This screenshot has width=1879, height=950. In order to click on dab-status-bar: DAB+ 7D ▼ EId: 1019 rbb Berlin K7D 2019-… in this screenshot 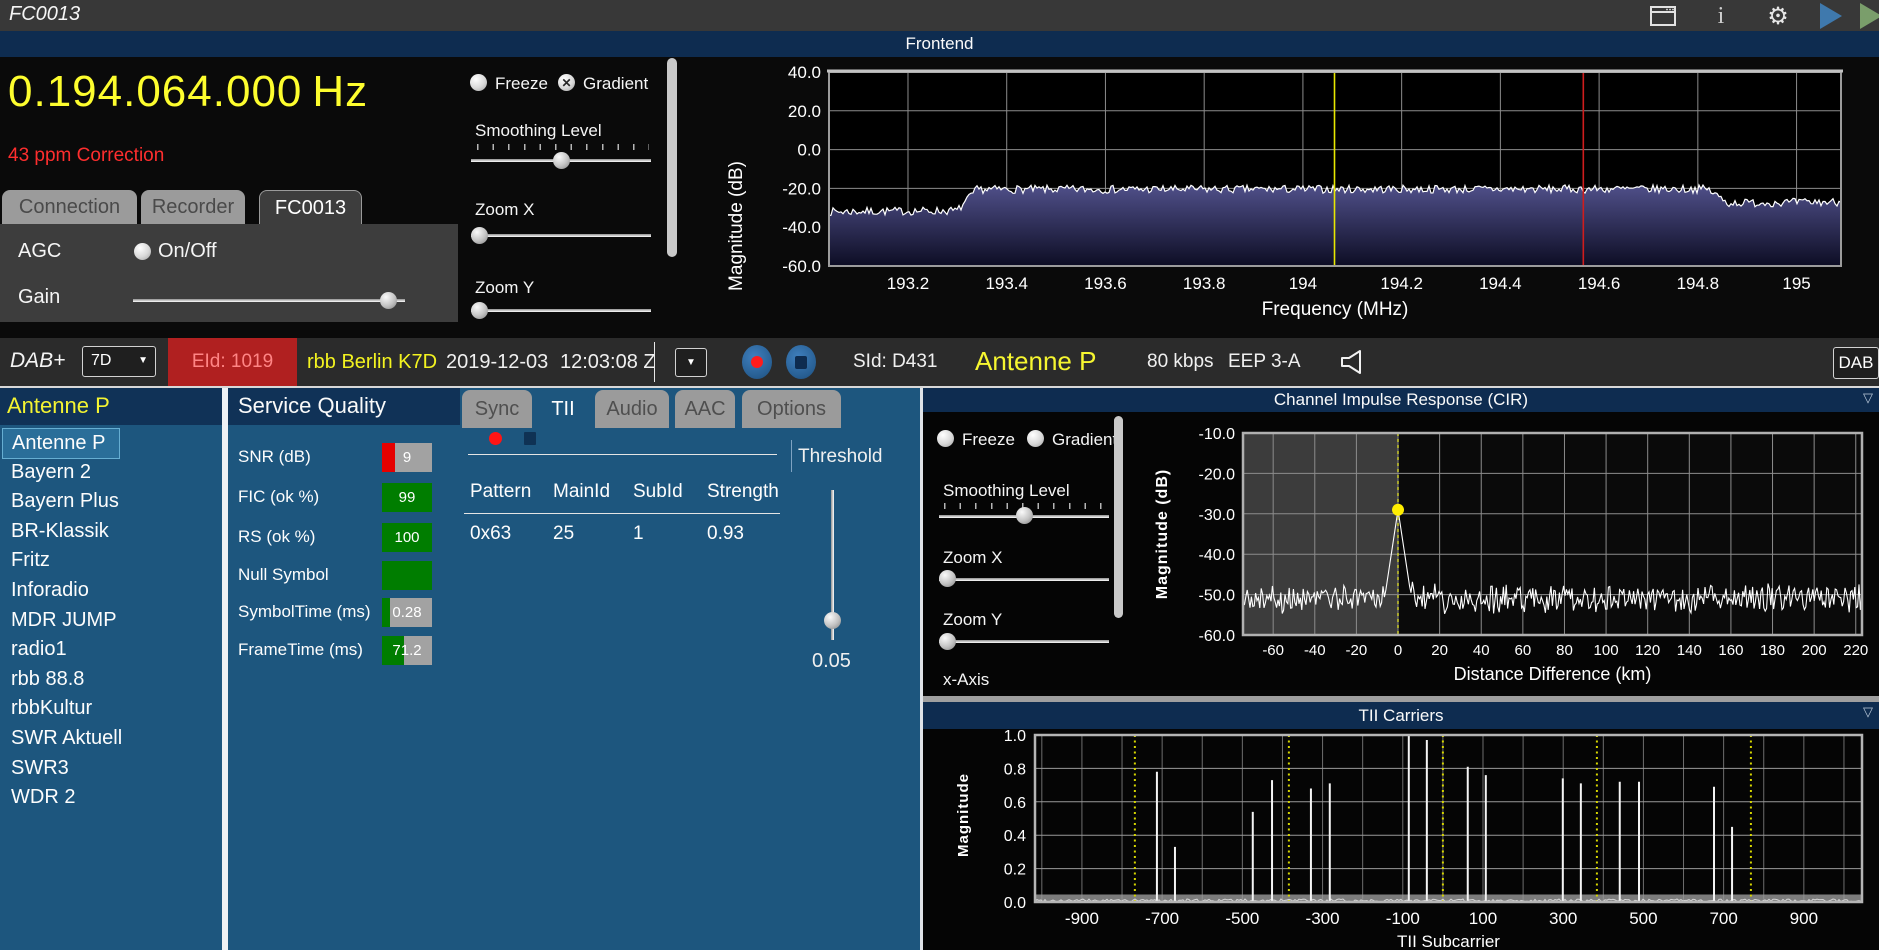, I will do `click(939, 363)`.